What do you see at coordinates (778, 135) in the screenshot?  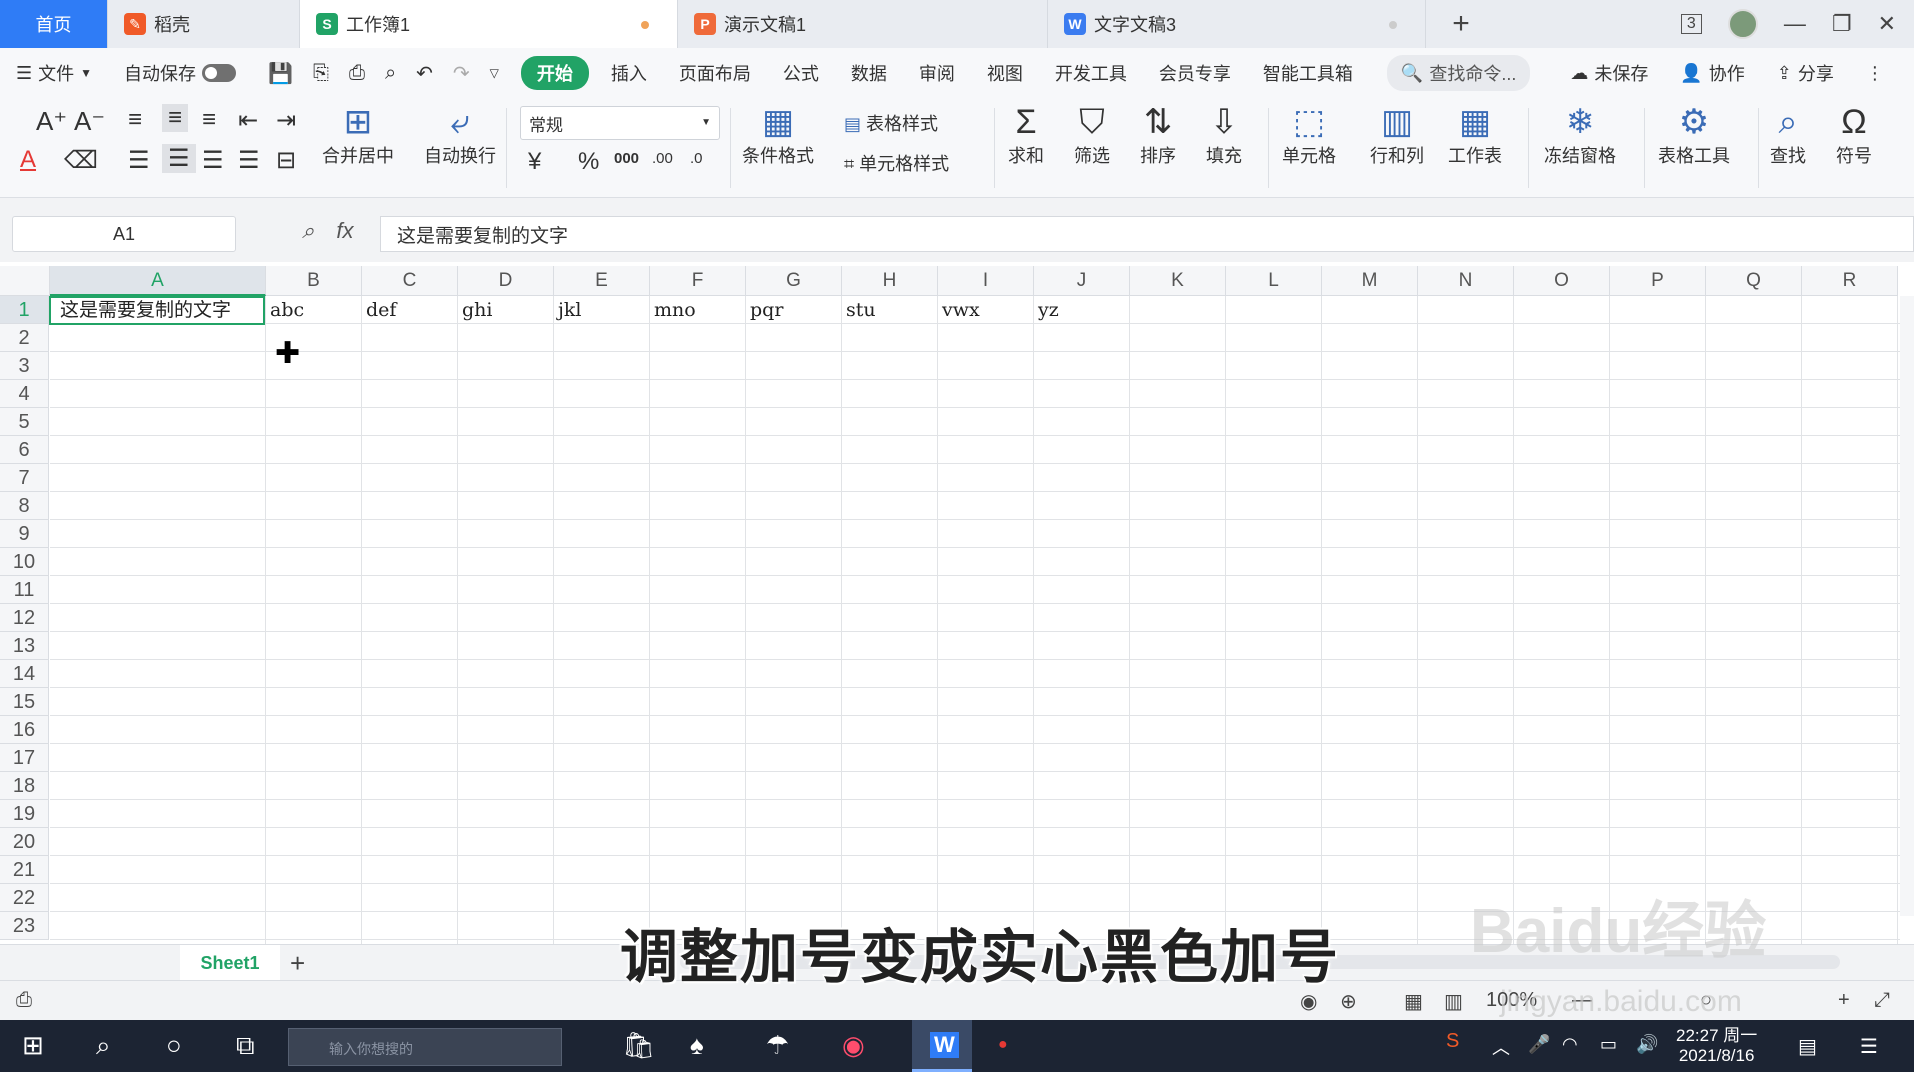 I see `cond-format-button: ▦ 条件格式` at bounding box center [778, 135].